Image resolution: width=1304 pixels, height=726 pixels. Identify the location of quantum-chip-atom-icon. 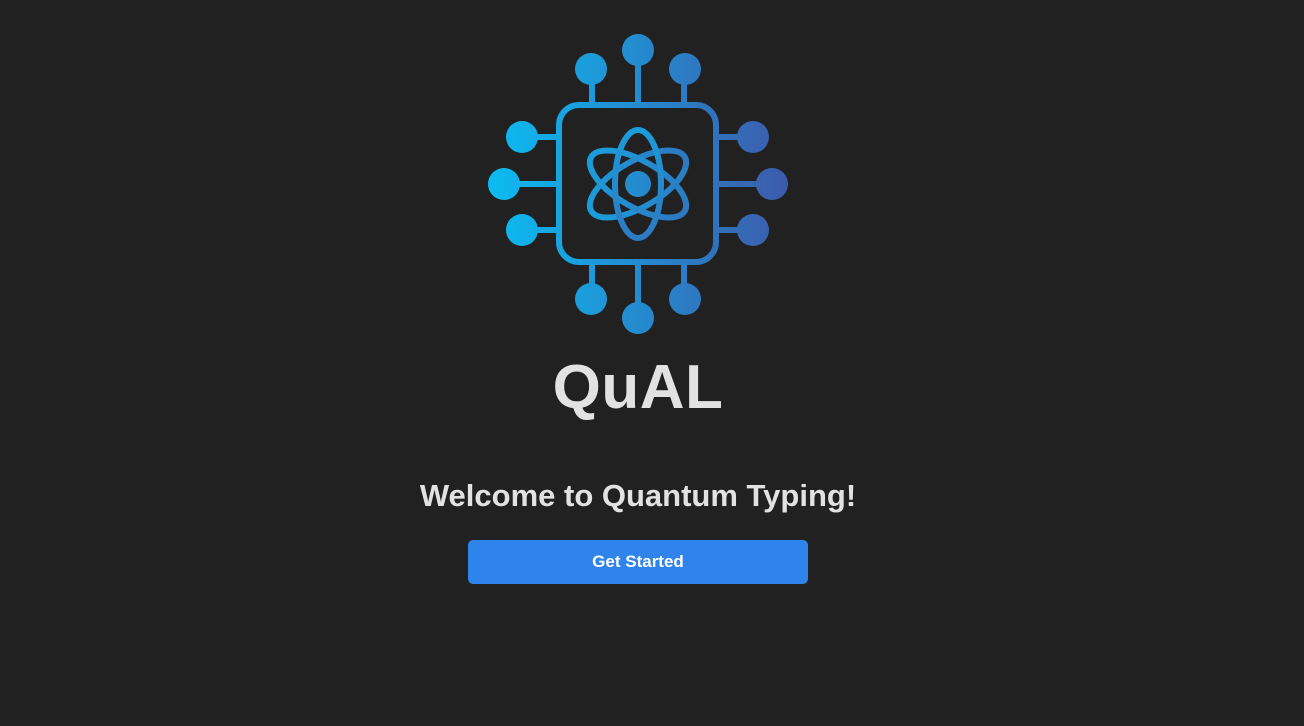
(638, 184).